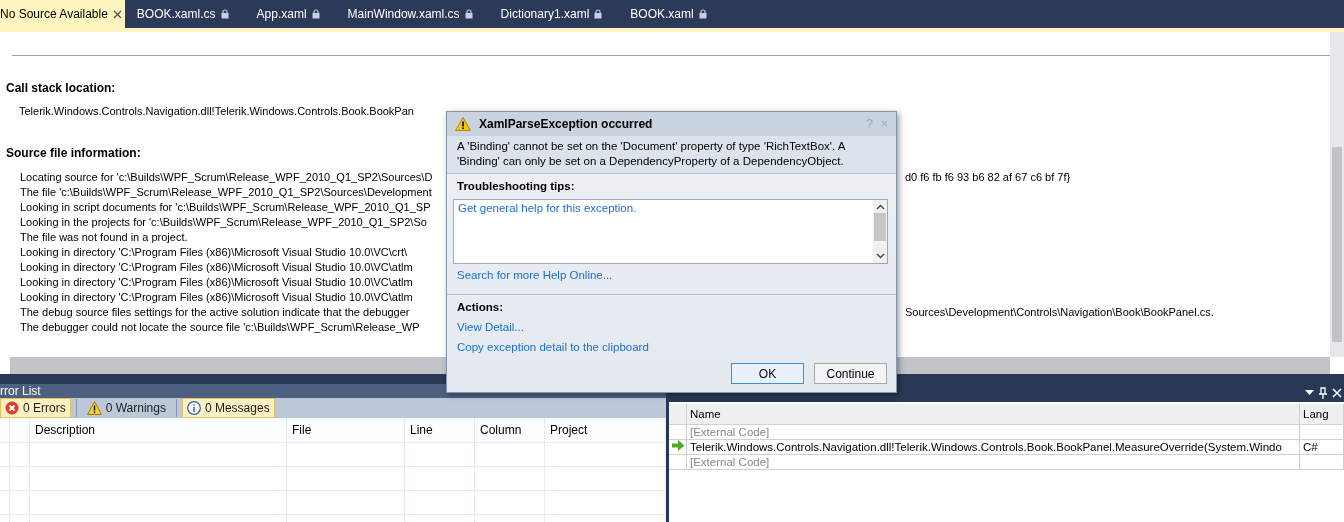  What do you see at coordinates (671, 155) in the screenshot?
I see `exception-message: A 'Binding' cannot be set on the 'Document' property of type 'RichTextBox'. A 'Binding' can only be set on a DependencyProperty of a DependencyObject.` at bounding box center [671, 155].